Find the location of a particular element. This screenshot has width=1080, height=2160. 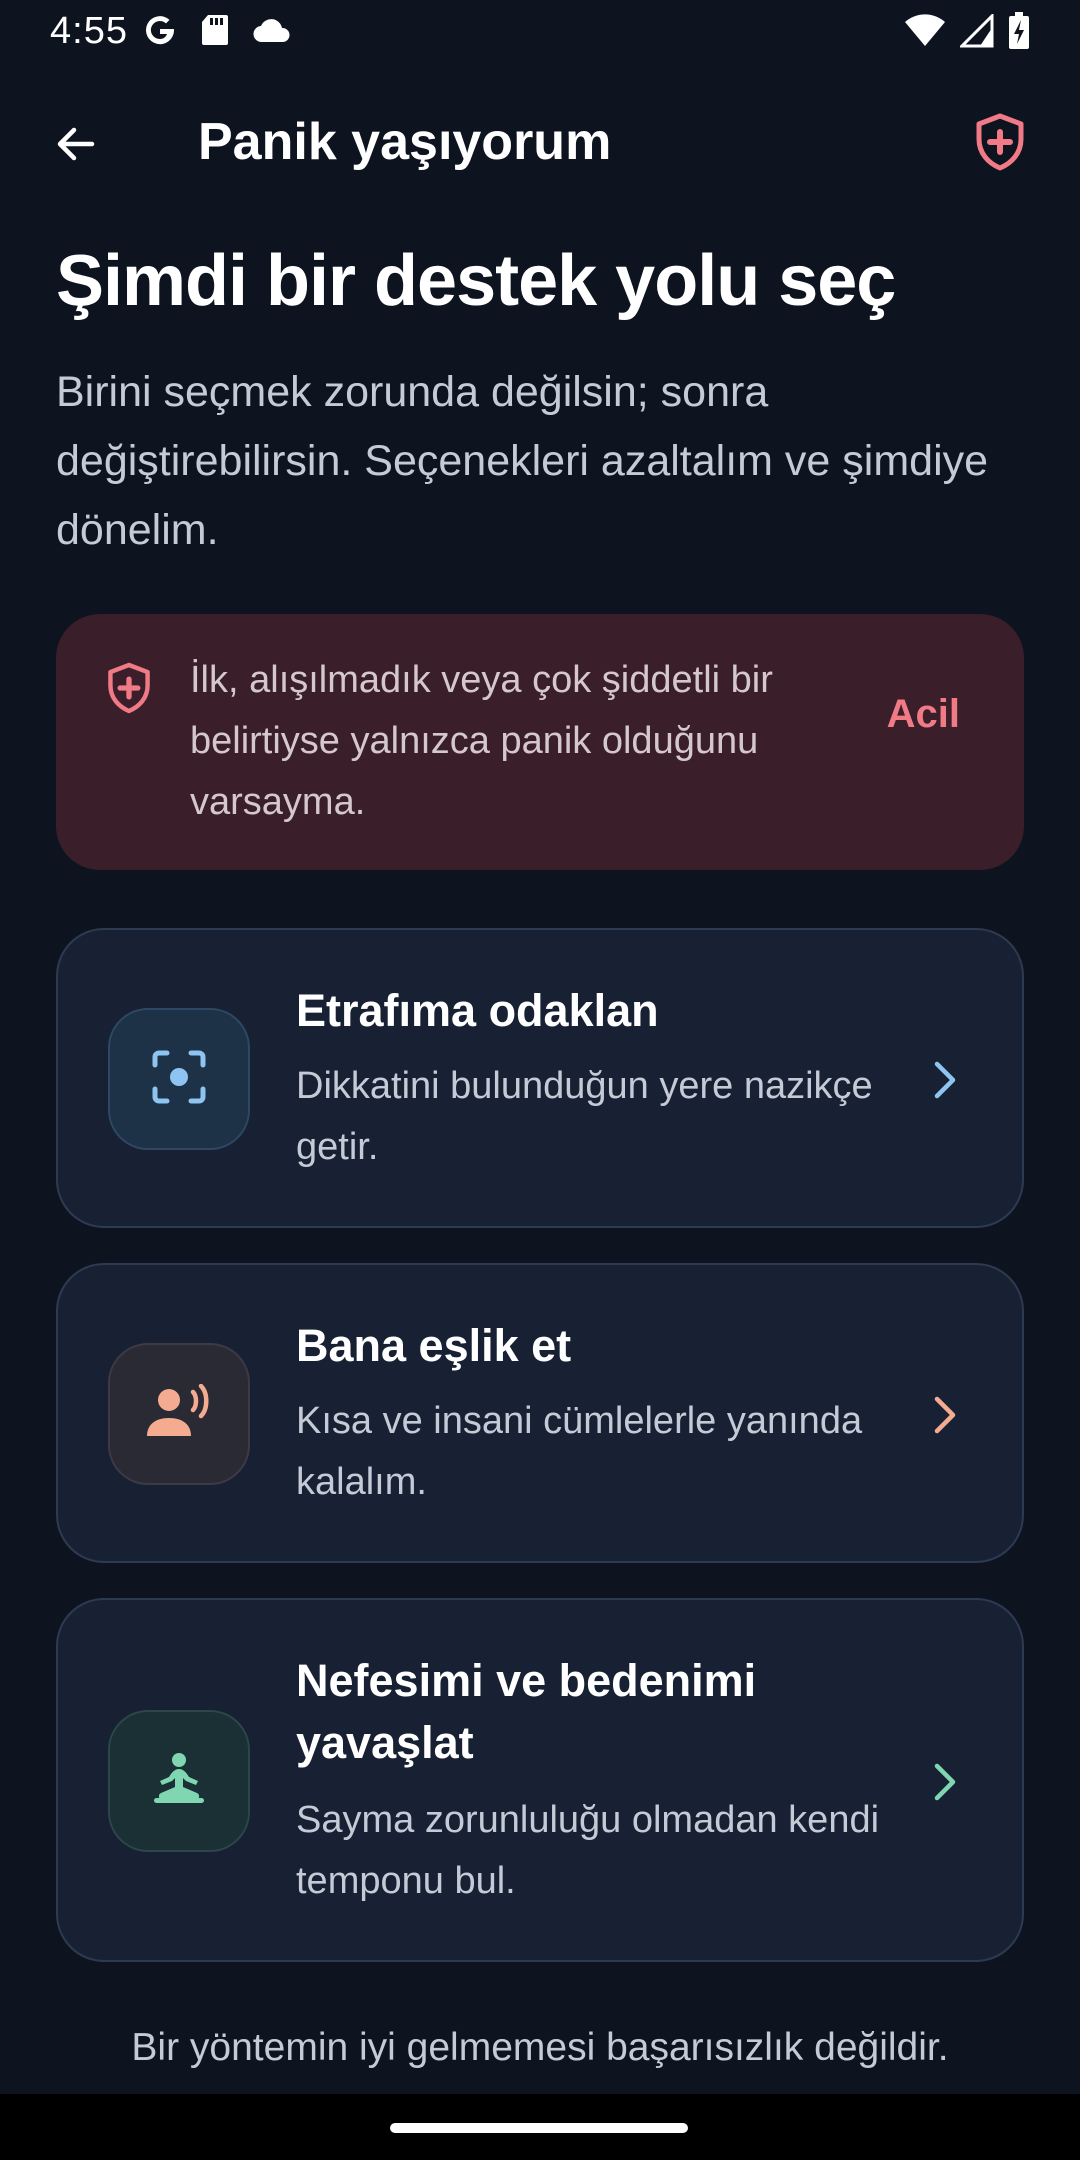

emergency-shield-button is located at coordinates (1000, 144).